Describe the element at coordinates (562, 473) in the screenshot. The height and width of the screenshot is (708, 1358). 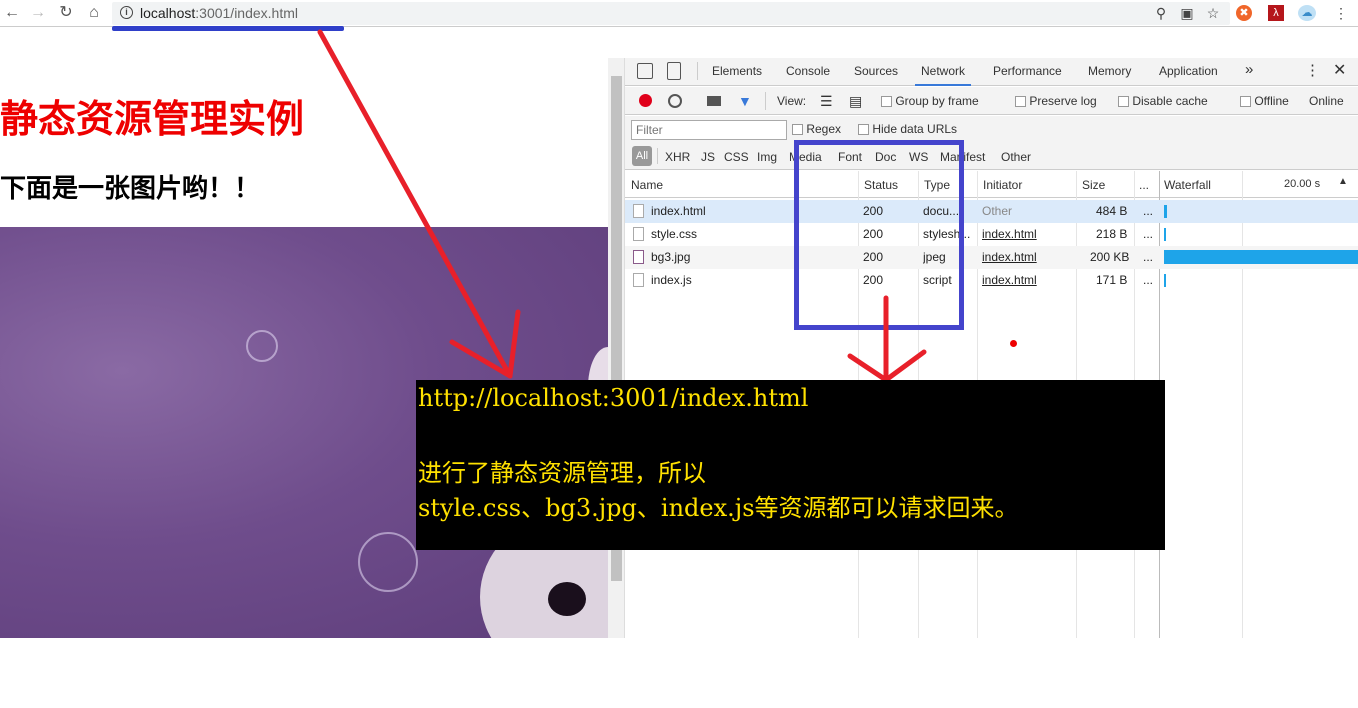
I see `note-line-2: 进行了静态资源管理，所以` at that location.